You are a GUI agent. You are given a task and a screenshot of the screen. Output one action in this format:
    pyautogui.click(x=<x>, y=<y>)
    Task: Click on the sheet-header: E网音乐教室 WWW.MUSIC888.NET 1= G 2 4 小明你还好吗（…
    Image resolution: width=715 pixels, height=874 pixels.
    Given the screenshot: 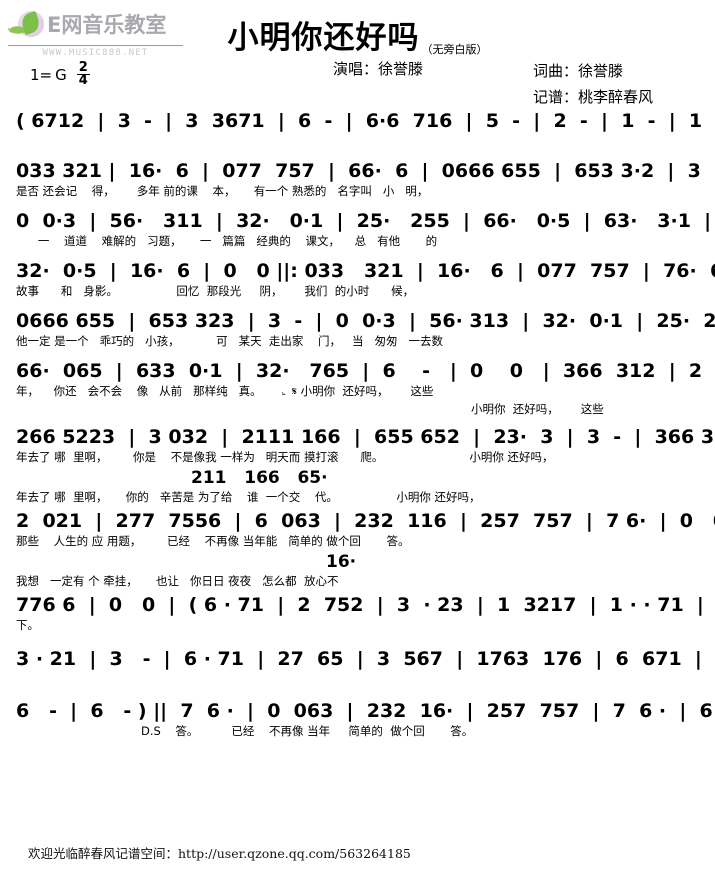 What is the action you would take?
    pyautogui.click(x=357, y=53)
    